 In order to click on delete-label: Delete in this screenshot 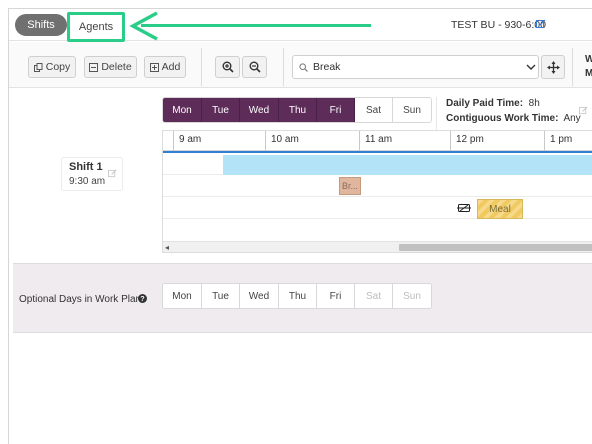, I will do `click(116, 67)`.